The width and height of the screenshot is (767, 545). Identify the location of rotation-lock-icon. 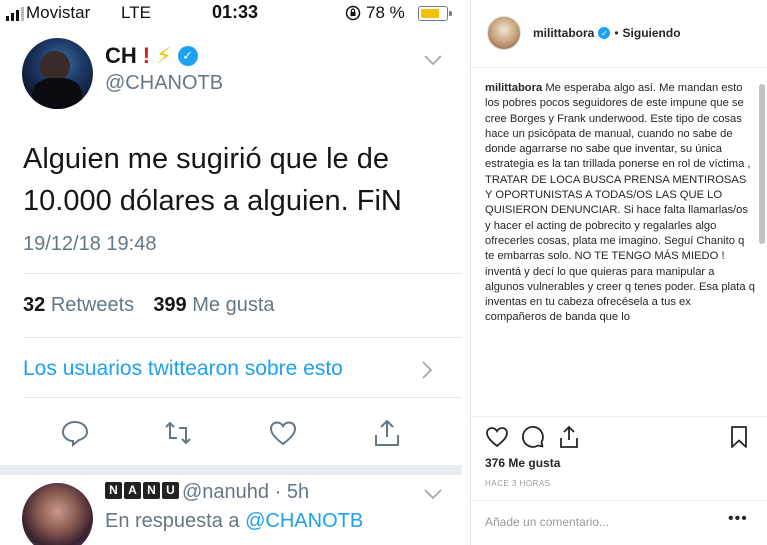
(353, 13).